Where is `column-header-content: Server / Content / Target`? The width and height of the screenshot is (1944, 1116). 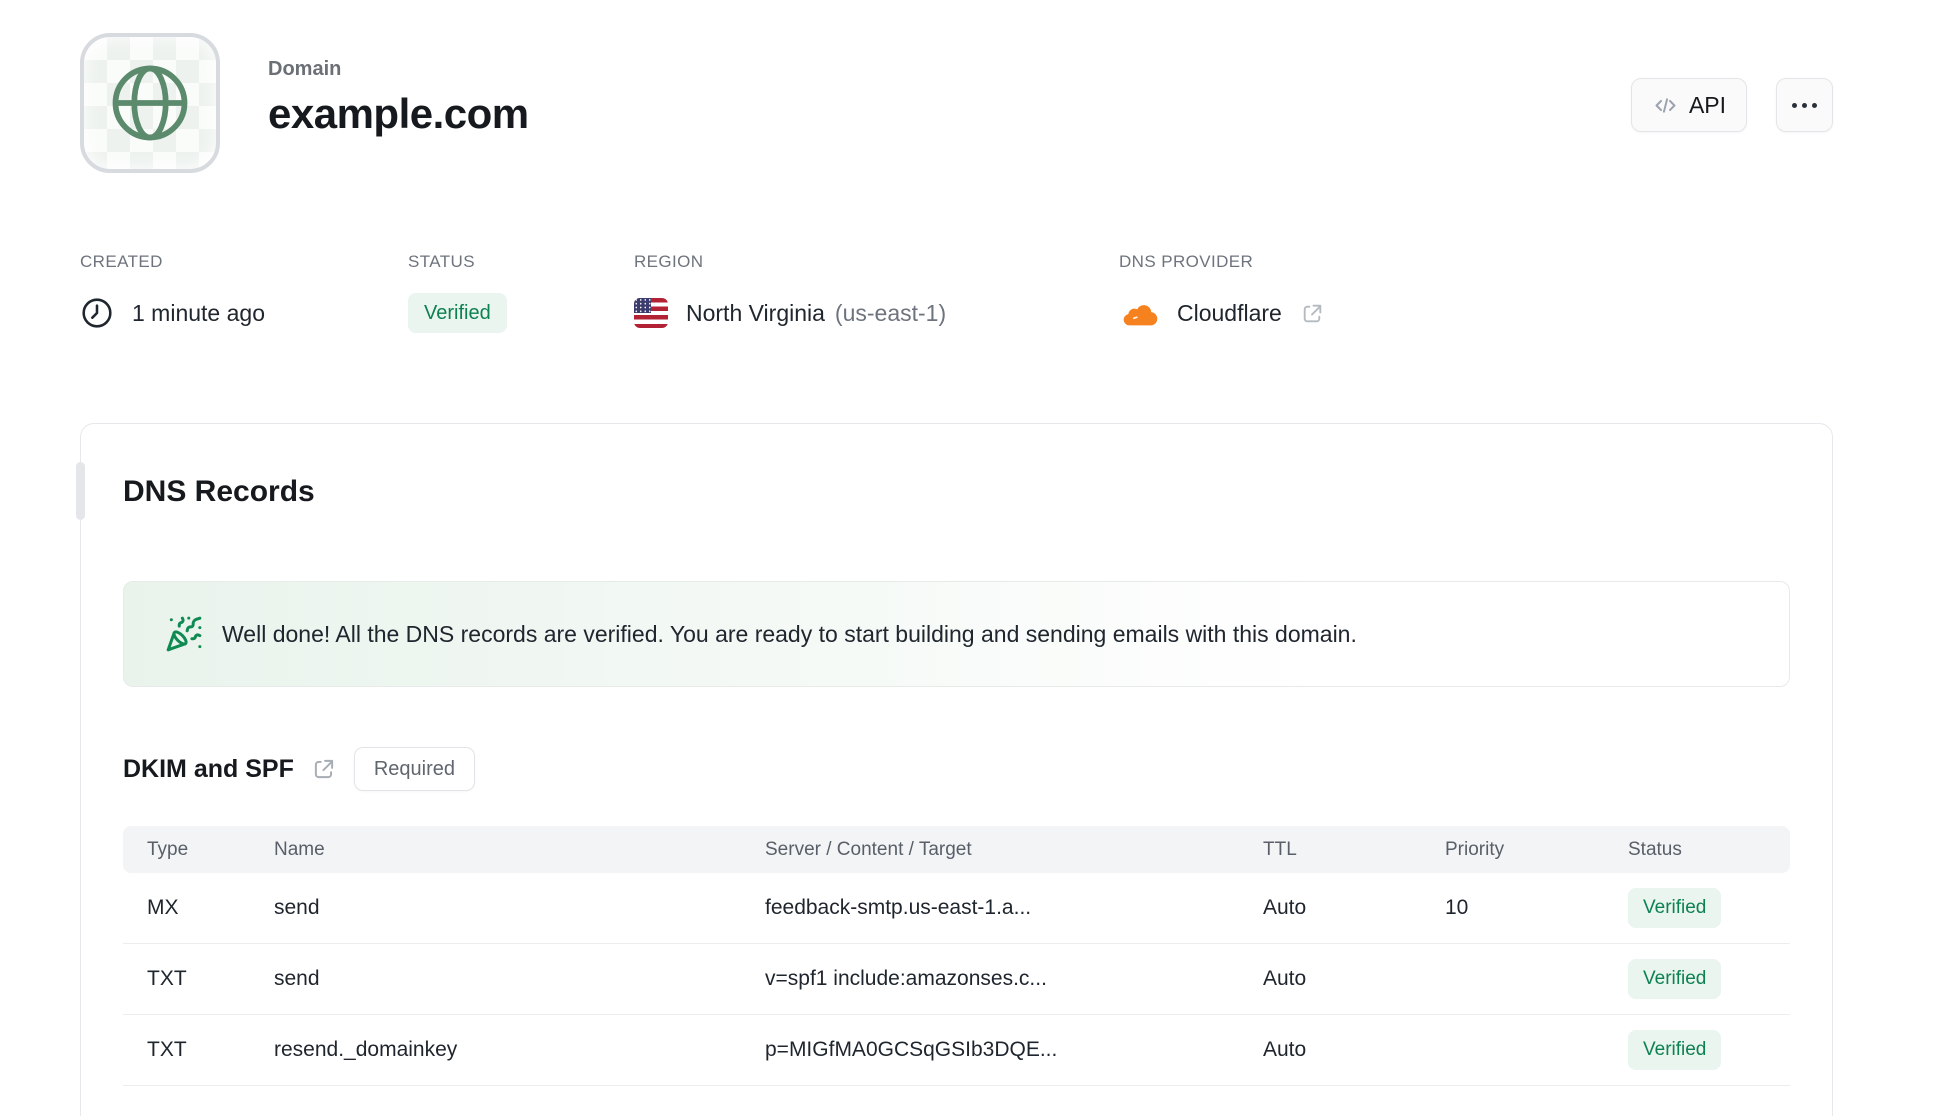 column-header-content: Server / Content / Target is located at coordinates (868, 849).